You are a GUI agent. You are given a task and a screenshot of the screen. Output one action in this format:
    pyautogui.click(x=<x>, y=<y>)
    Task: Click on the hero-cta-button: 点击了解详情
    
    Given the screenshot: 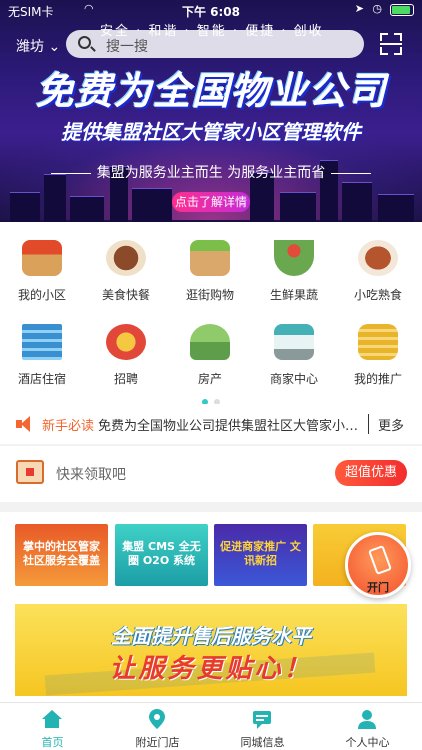 What is the action you would take?
    pyautogui.click(x=211, y=202)
    